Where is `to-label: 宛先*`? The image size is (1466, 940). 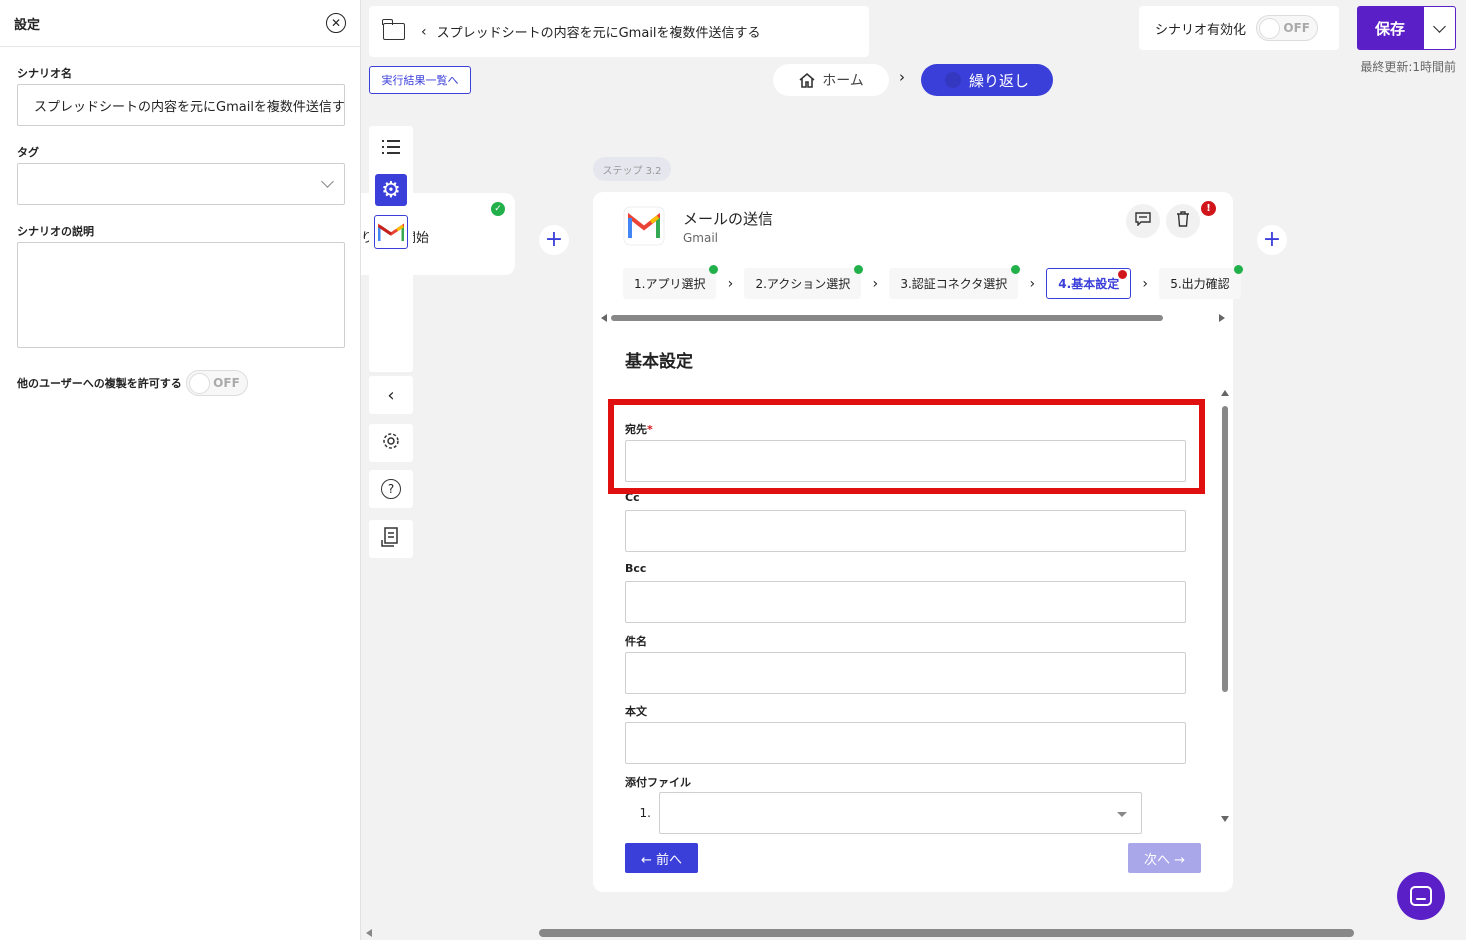
to-label: 宛先* is located at coordinates (639, 429).